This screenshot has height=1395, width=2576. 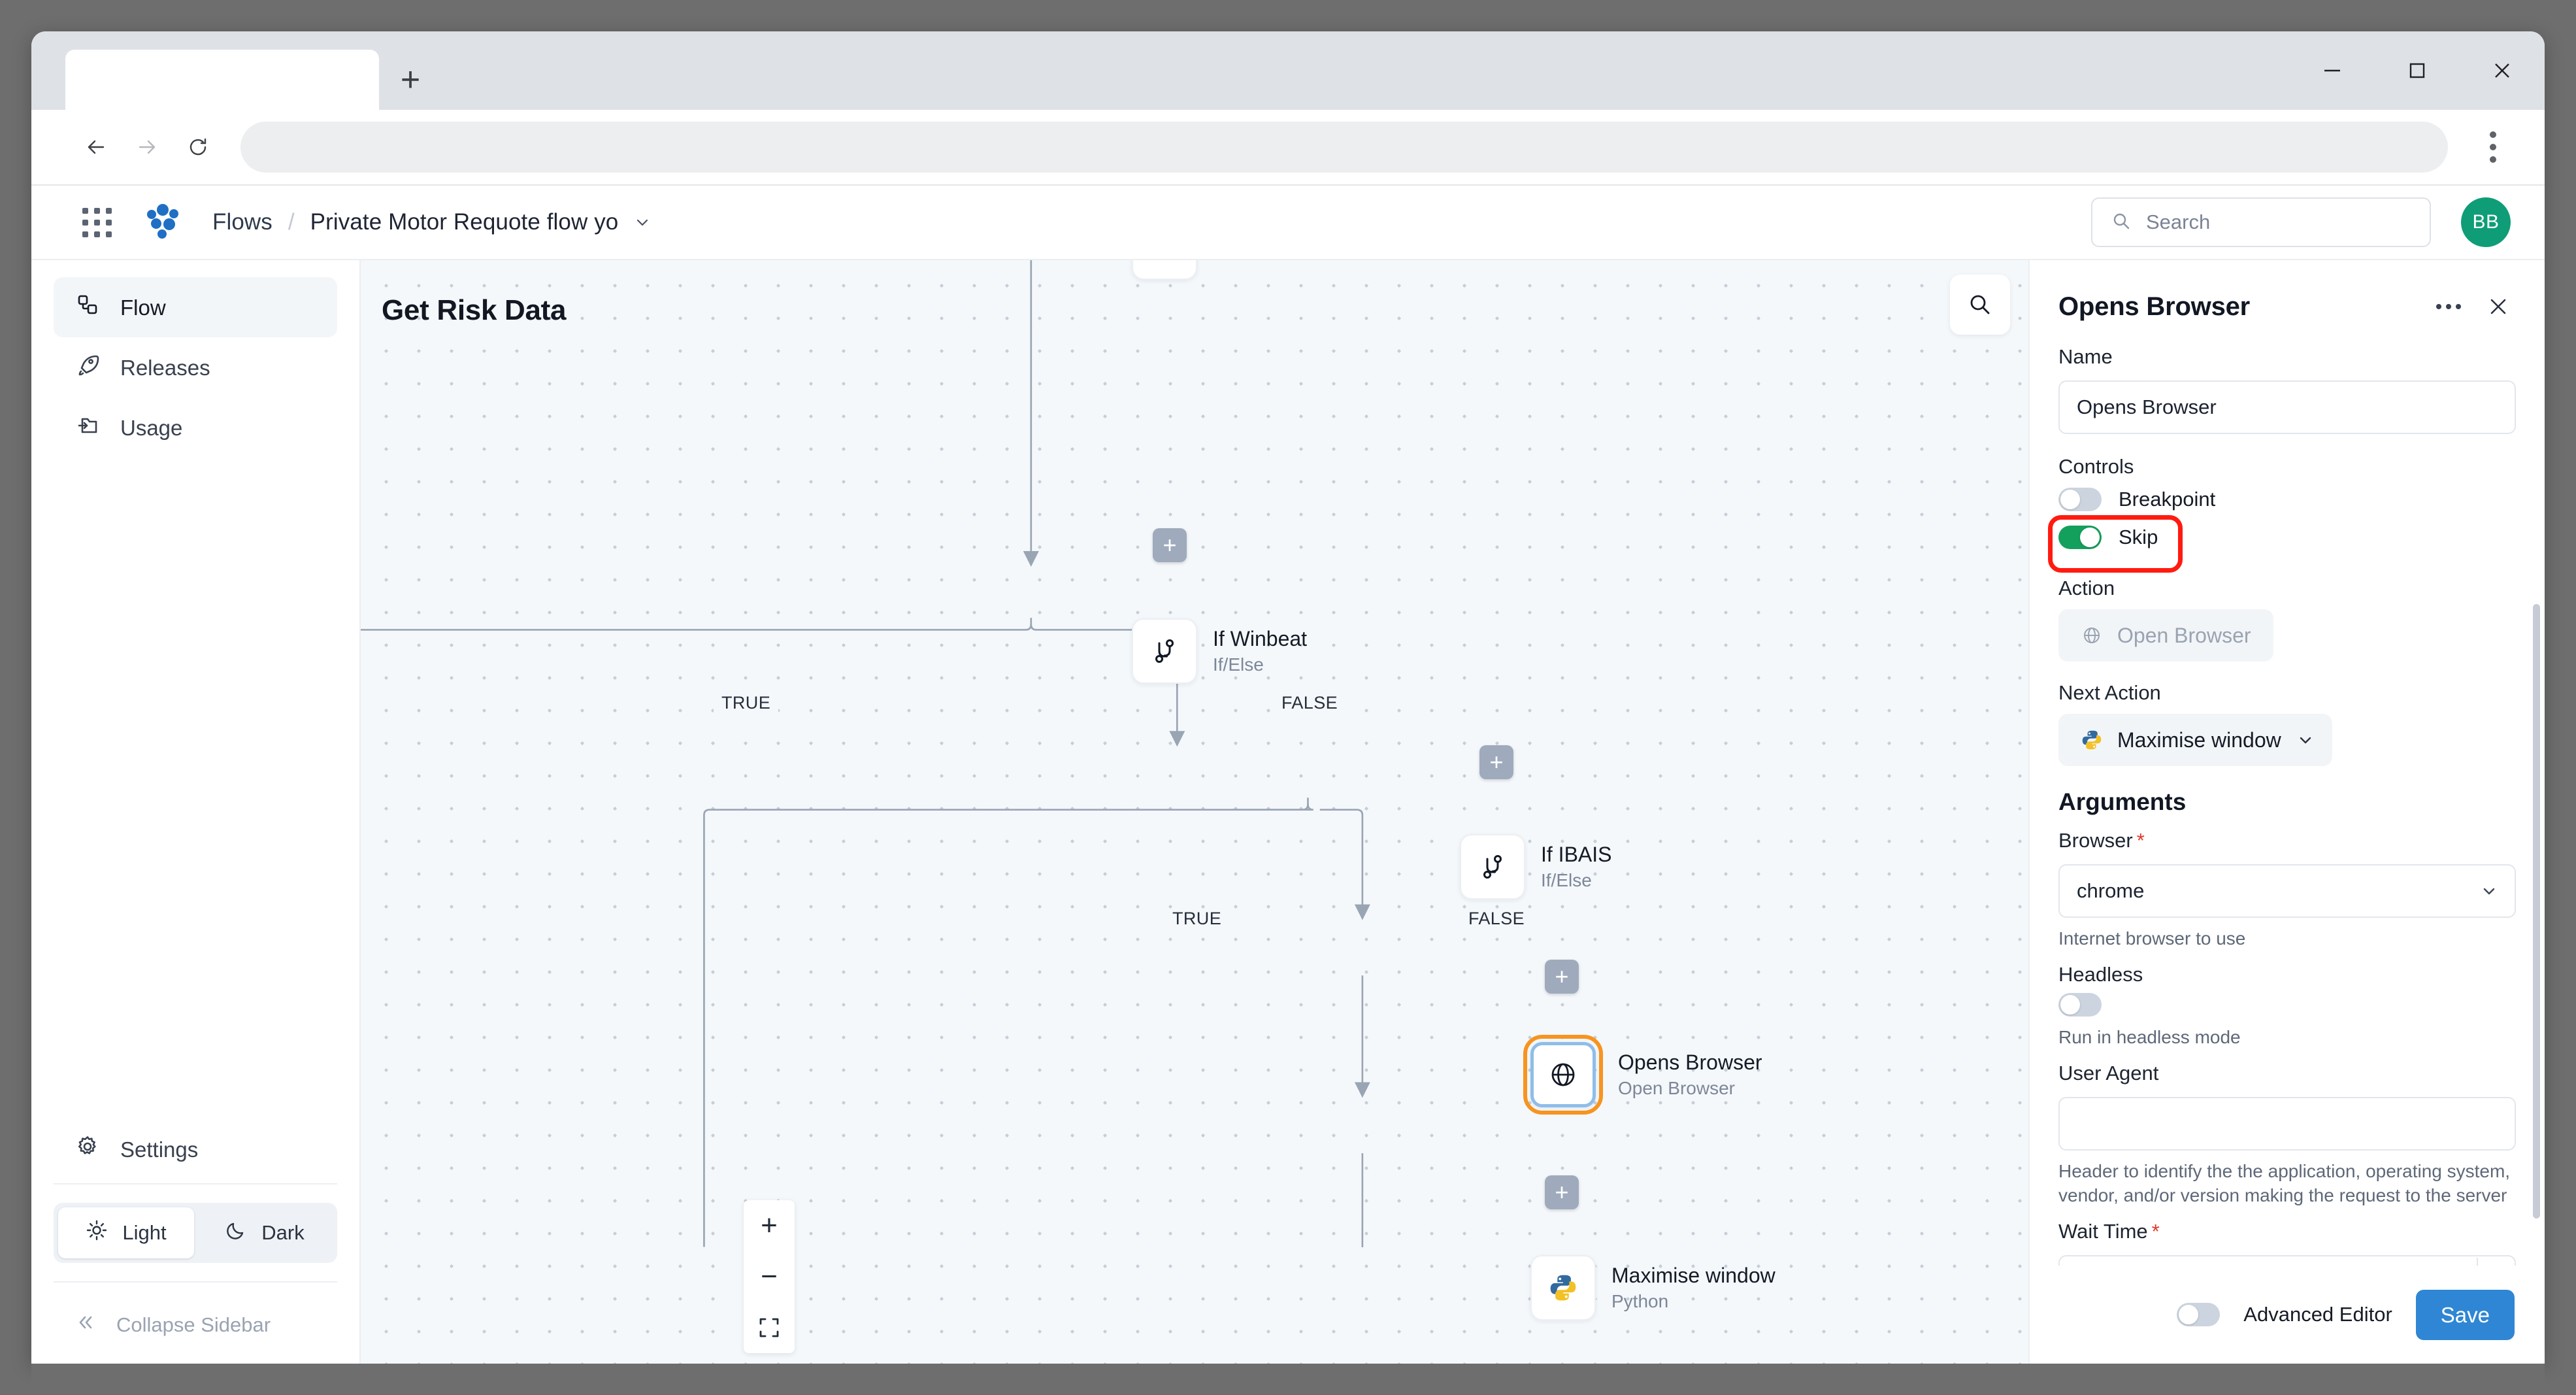 What do you see at coordinates (222, 80) in the screenshot?
I see `browser-tab` at bounding box center [222, 80].